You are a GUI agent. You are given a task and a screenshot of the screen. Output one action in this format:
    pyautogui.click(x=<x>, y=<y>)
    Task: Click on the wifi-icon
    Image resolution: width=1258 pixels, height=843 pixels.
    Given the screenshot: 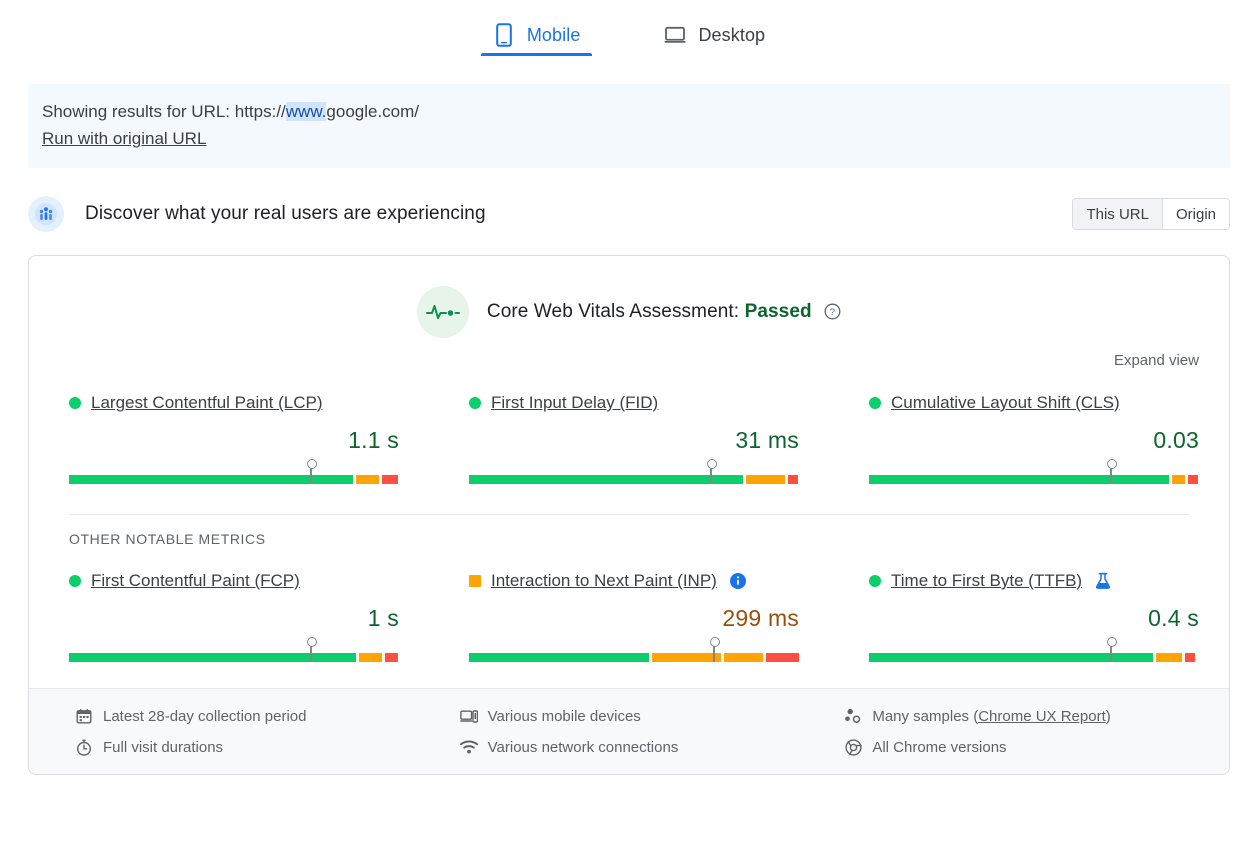 What is the action you would take?
    pyautogui.click(x=468, y=747)
    